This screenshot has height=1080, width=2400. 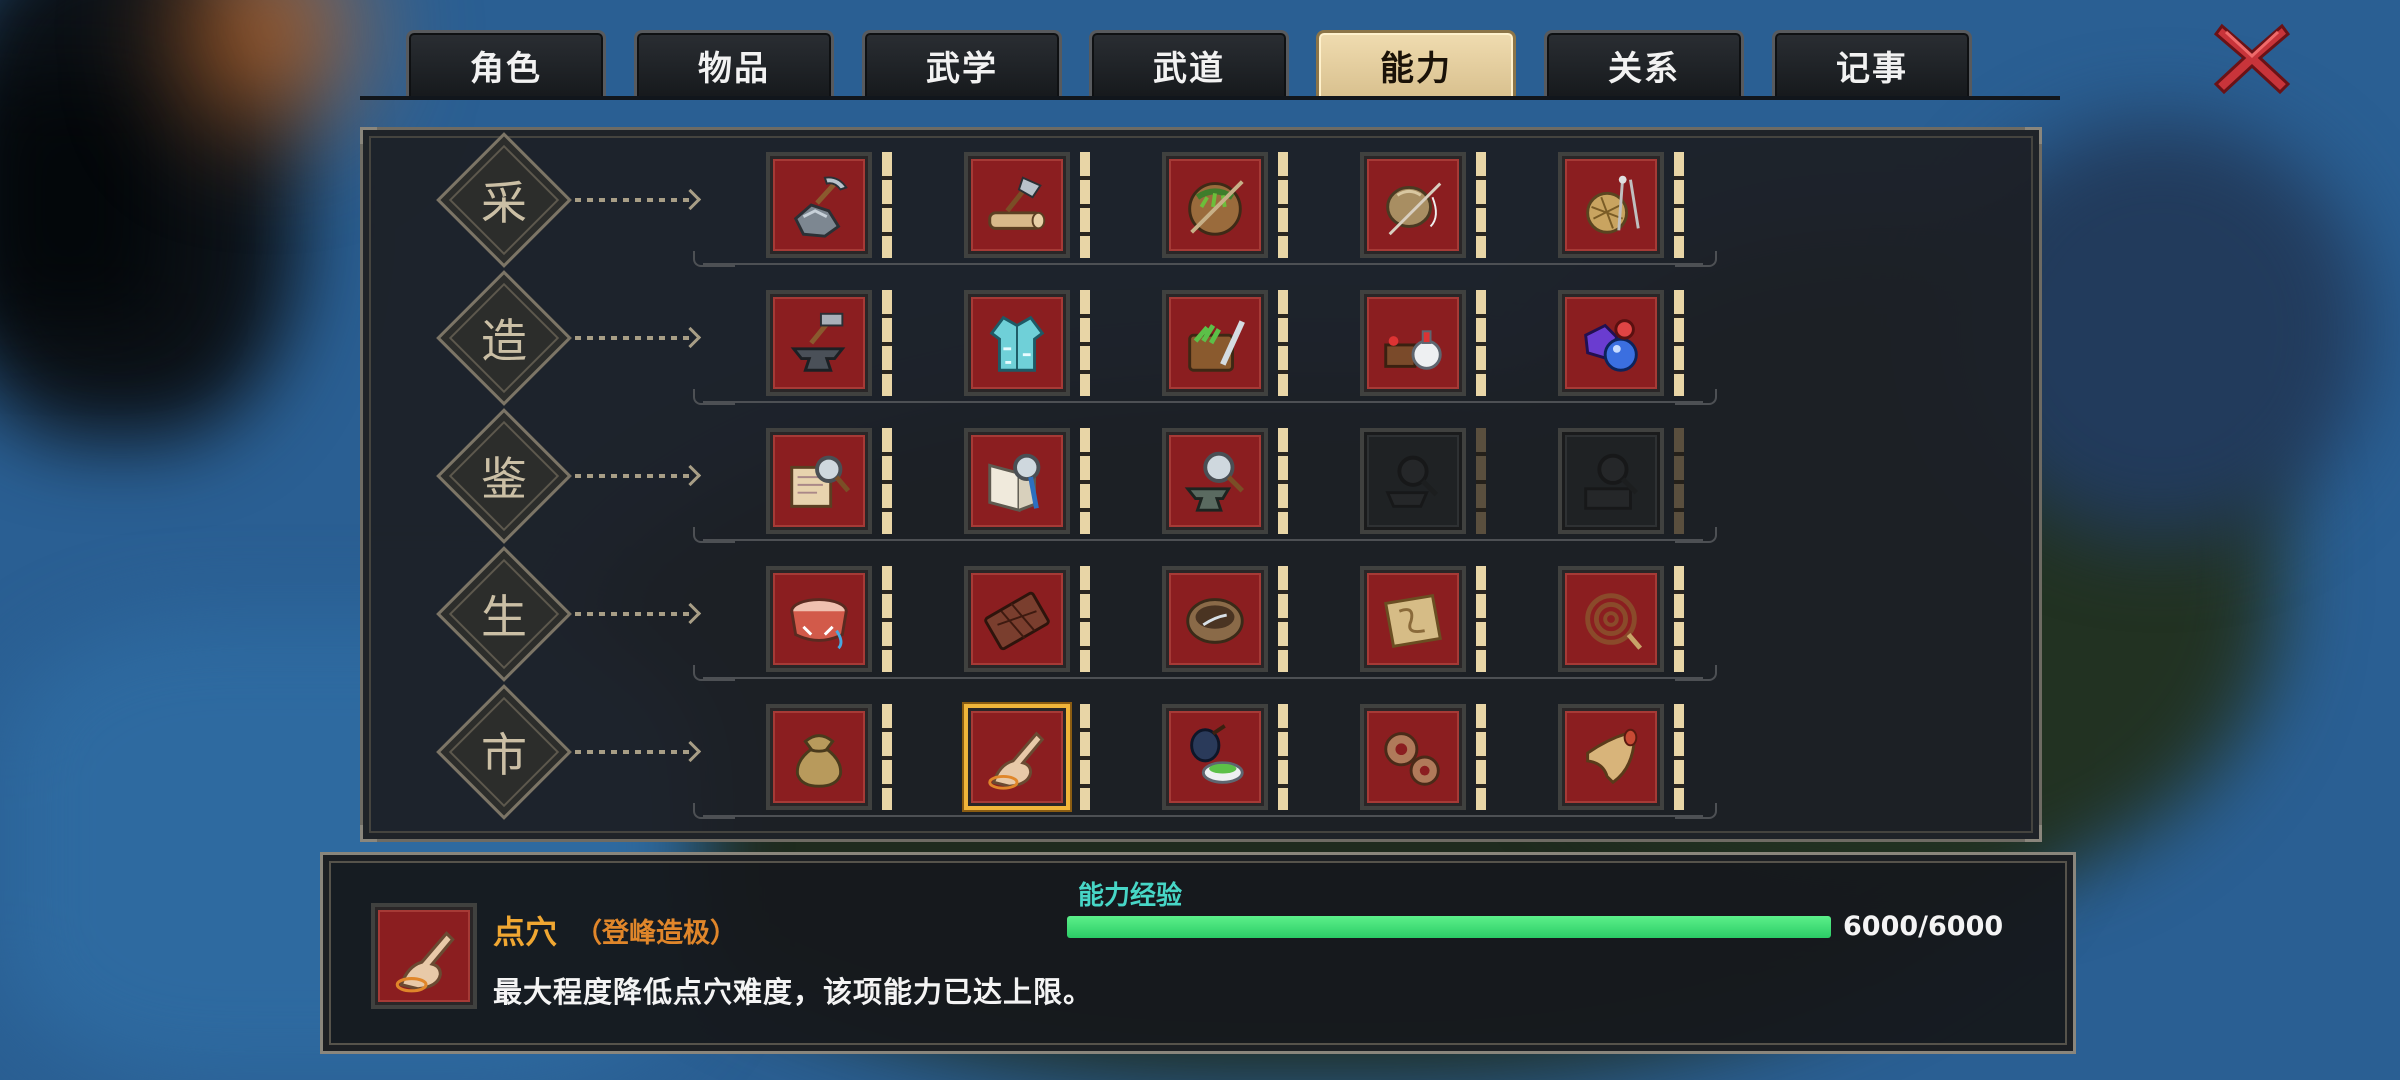 I want to click on category-label: 市, so click(x=504, y=755).